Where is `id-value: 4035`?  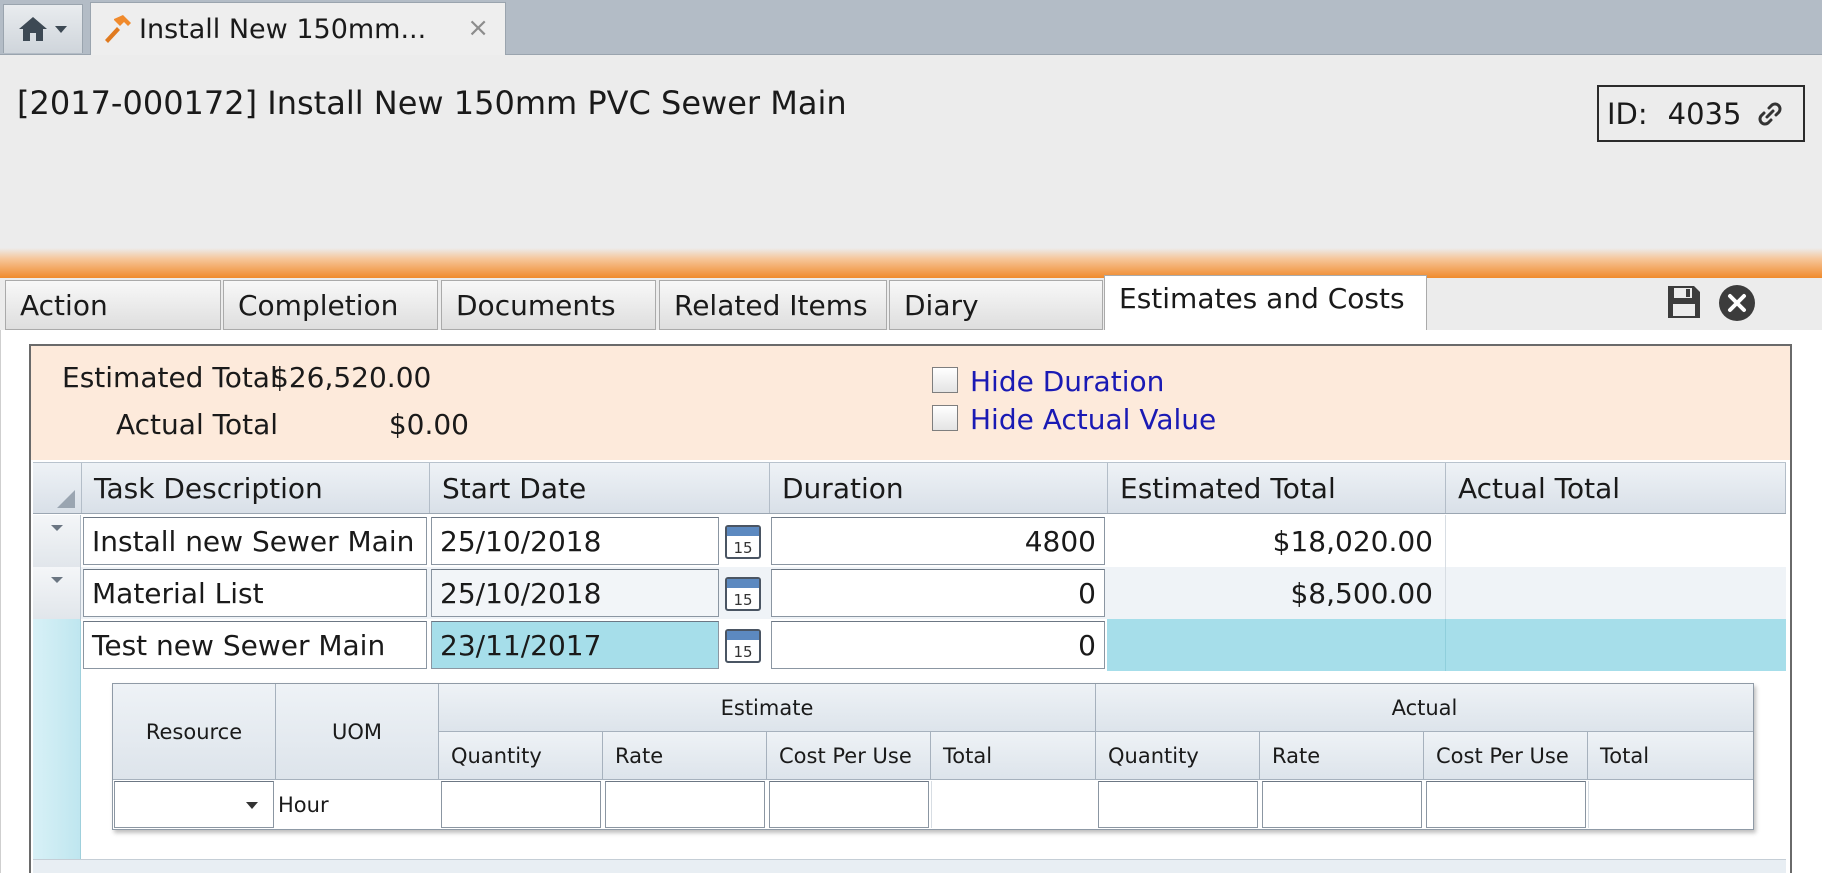
id-value: 4035 is located at coordinates (1704, 113).